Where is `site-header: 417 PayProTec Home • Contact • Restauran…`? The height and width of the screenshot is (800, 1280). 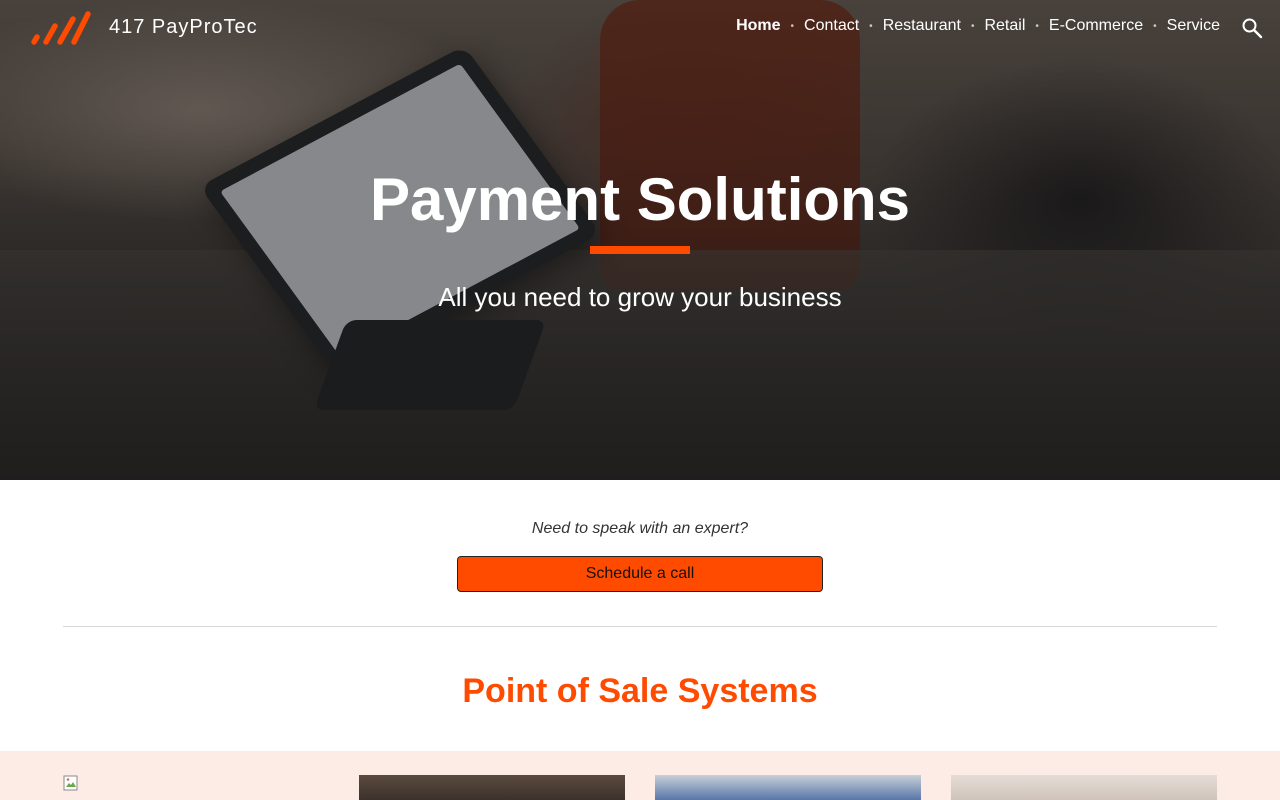
site-header: 417 PayProTec Home • Contact • Restauran… is located at coordinates (640, 28).